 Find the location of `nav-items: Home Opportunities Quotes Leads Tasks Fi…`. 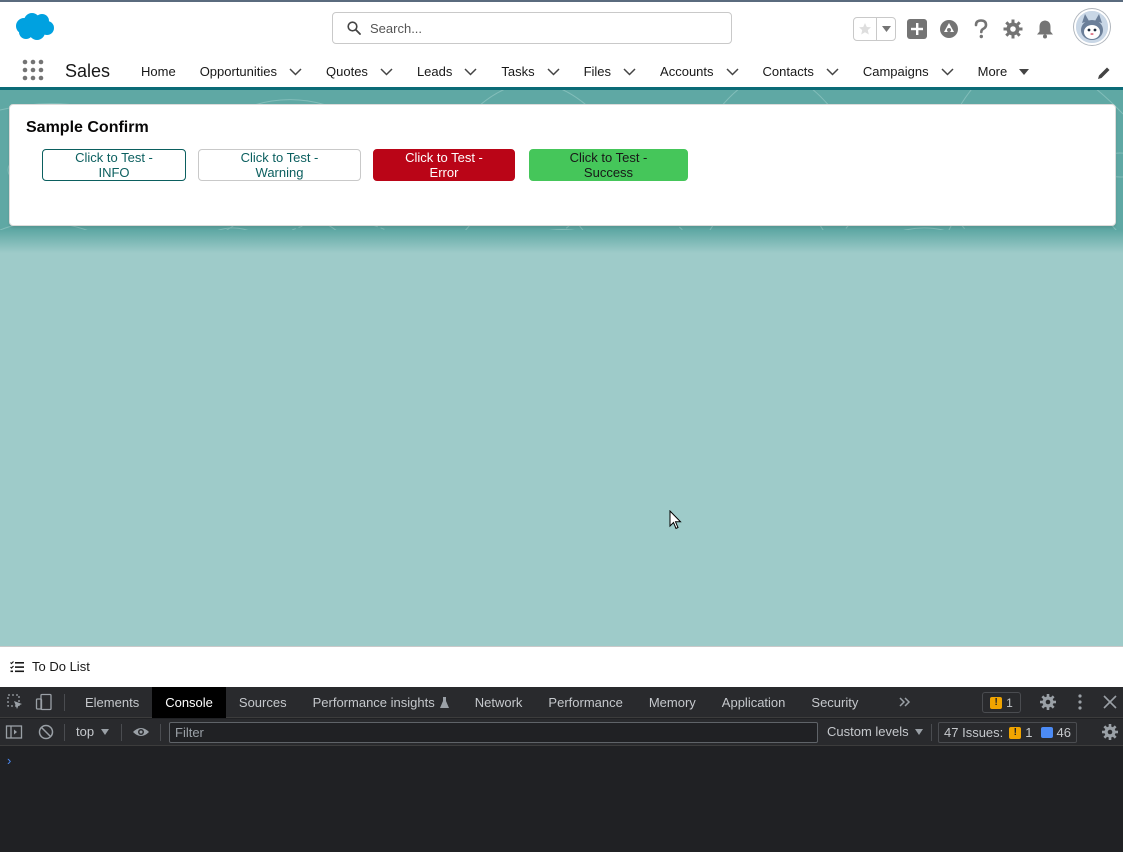

nav-items: Home Opportunities Quotes Leads Tasks Fi… is located at coordinates (585, 71).